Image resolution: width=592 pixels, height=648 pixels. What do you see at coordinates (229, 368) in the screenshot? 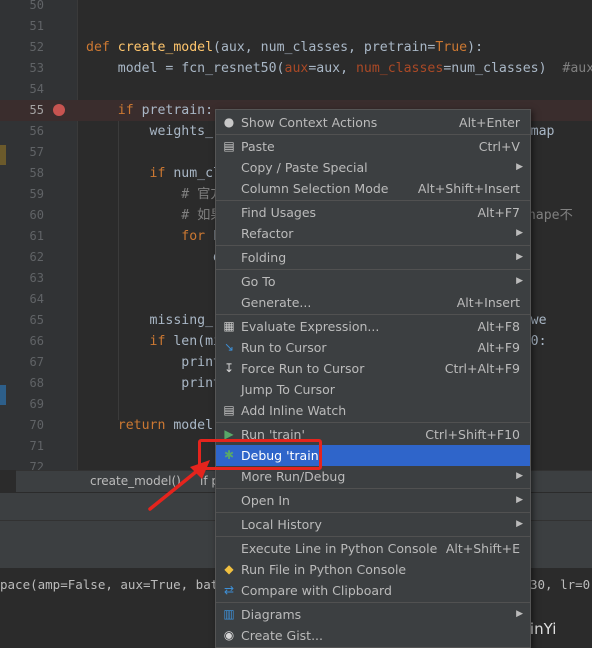
I see `force-run-to-cursor-icon: ↧` at bounding box center [229, 368].